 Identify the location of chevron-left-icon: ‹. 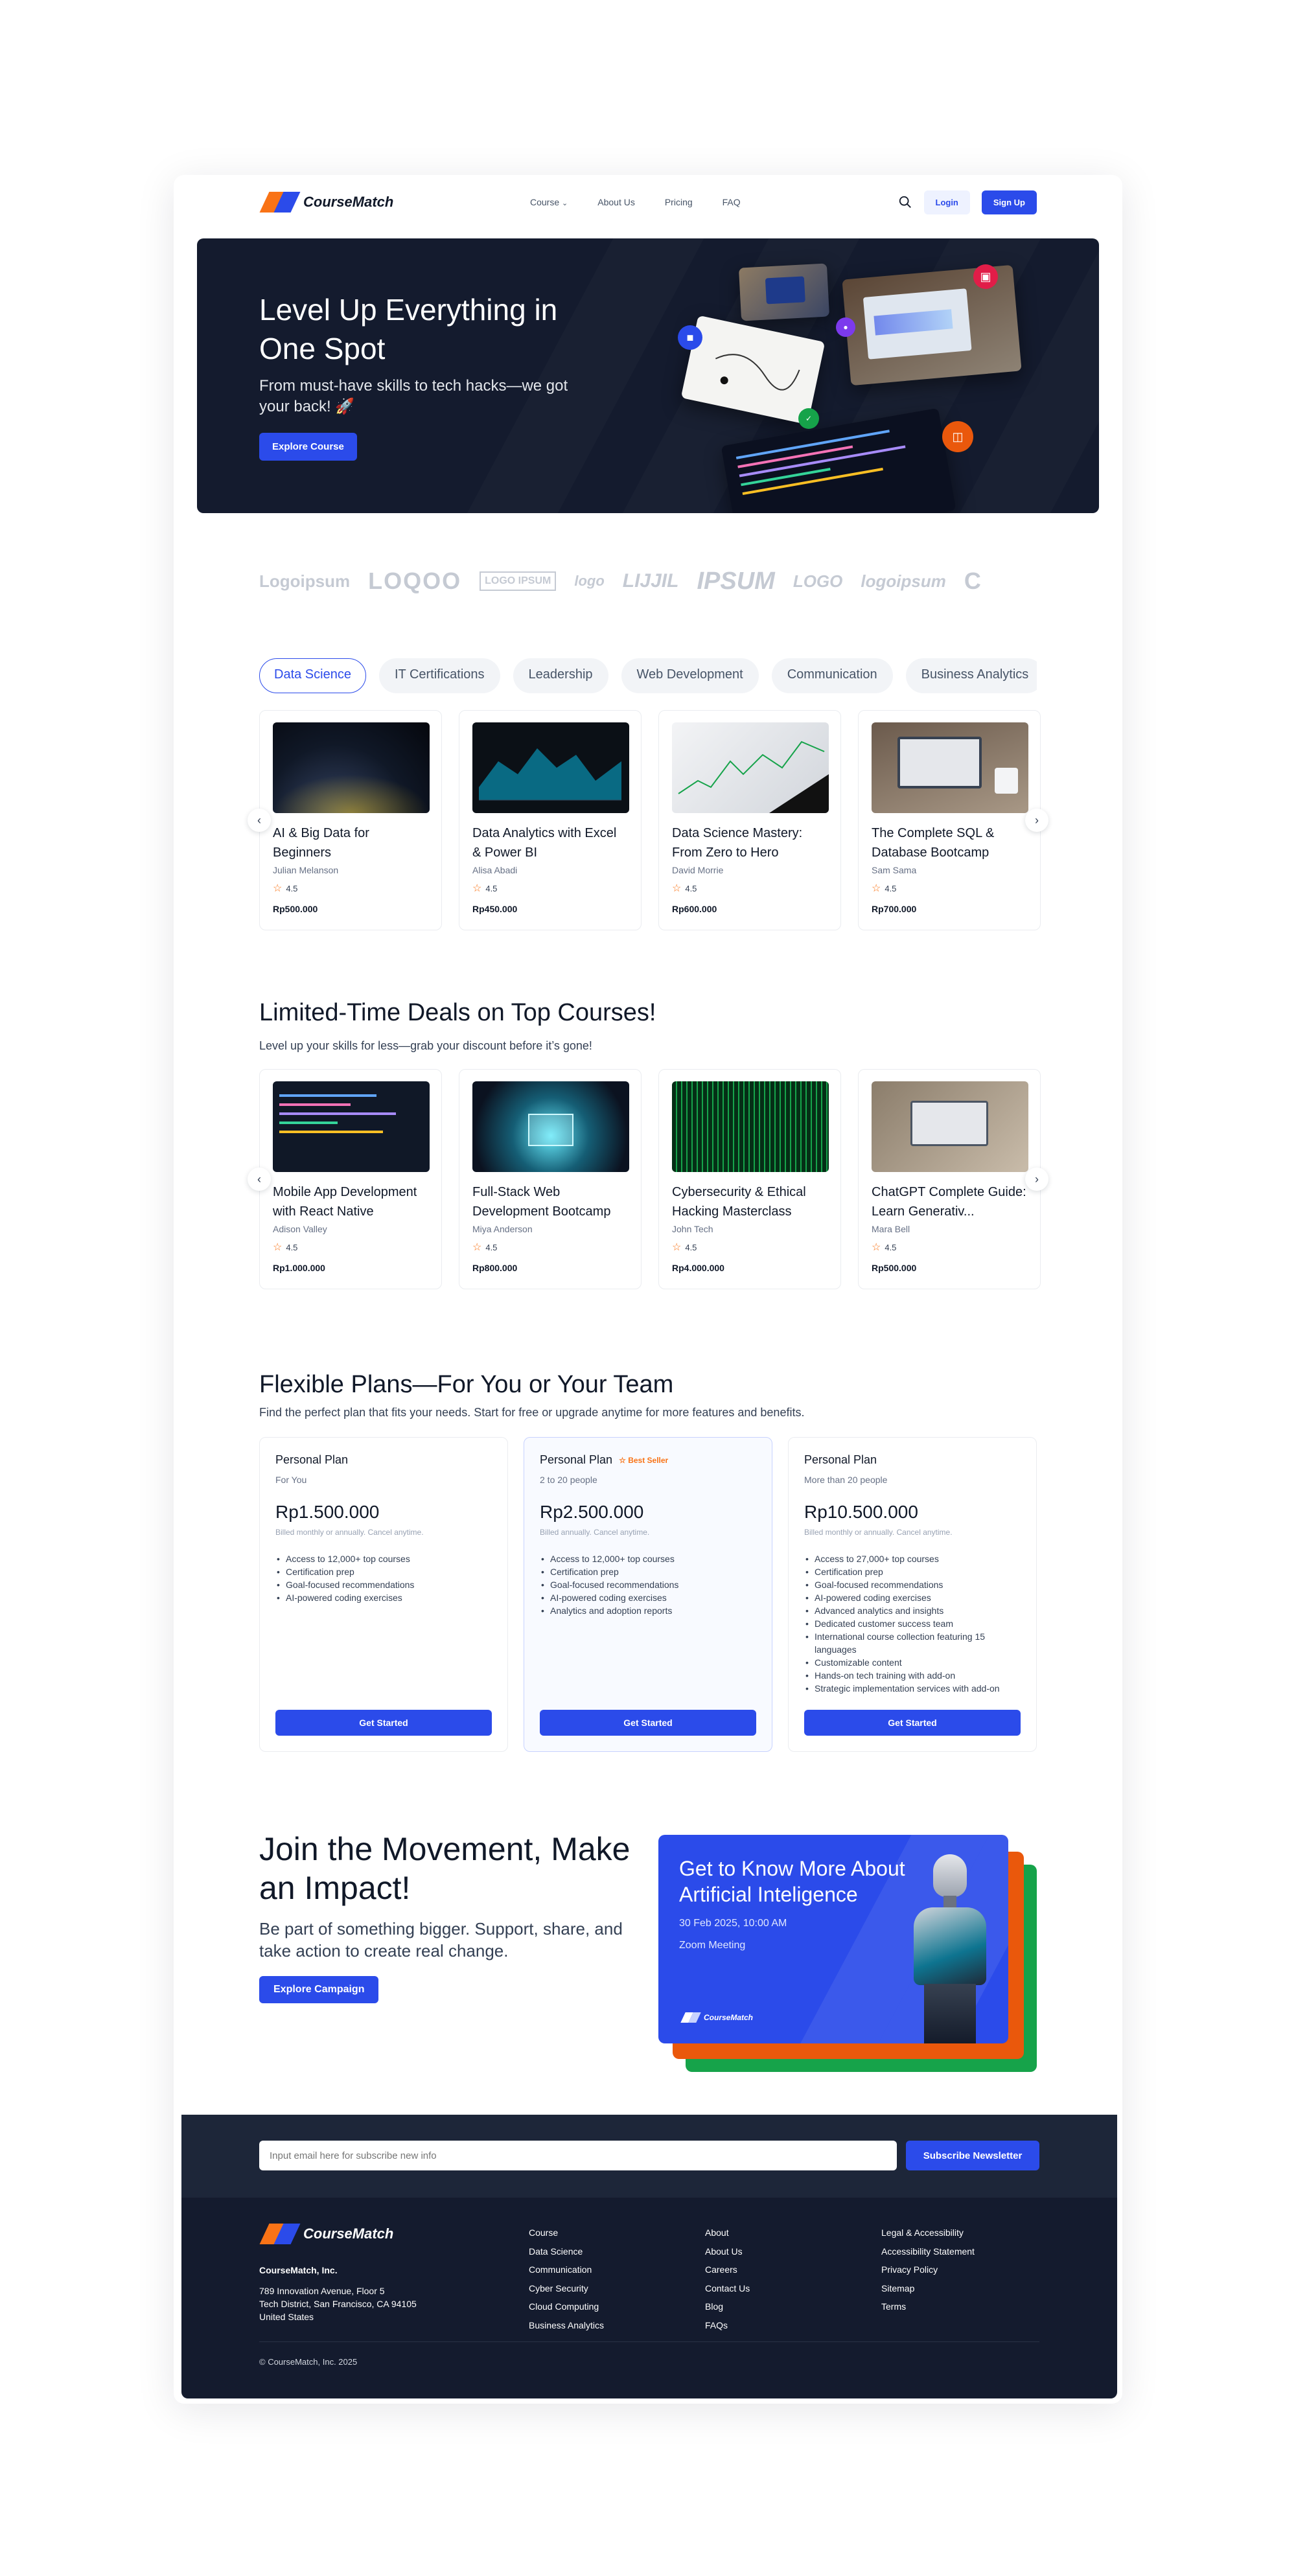
(259, 820).